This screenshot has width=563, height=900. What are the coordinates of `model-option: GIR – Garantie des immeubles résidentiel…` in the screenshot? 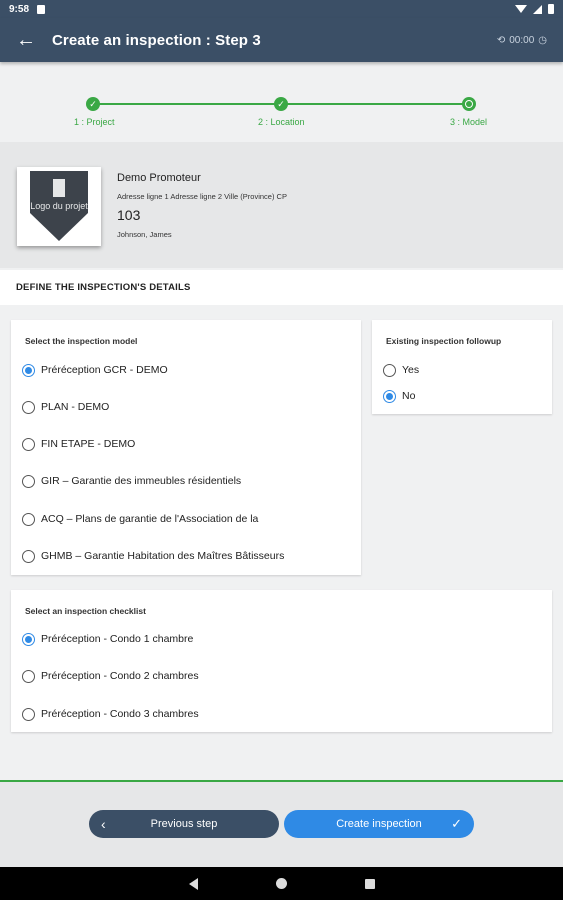 It's located at (131, 481).